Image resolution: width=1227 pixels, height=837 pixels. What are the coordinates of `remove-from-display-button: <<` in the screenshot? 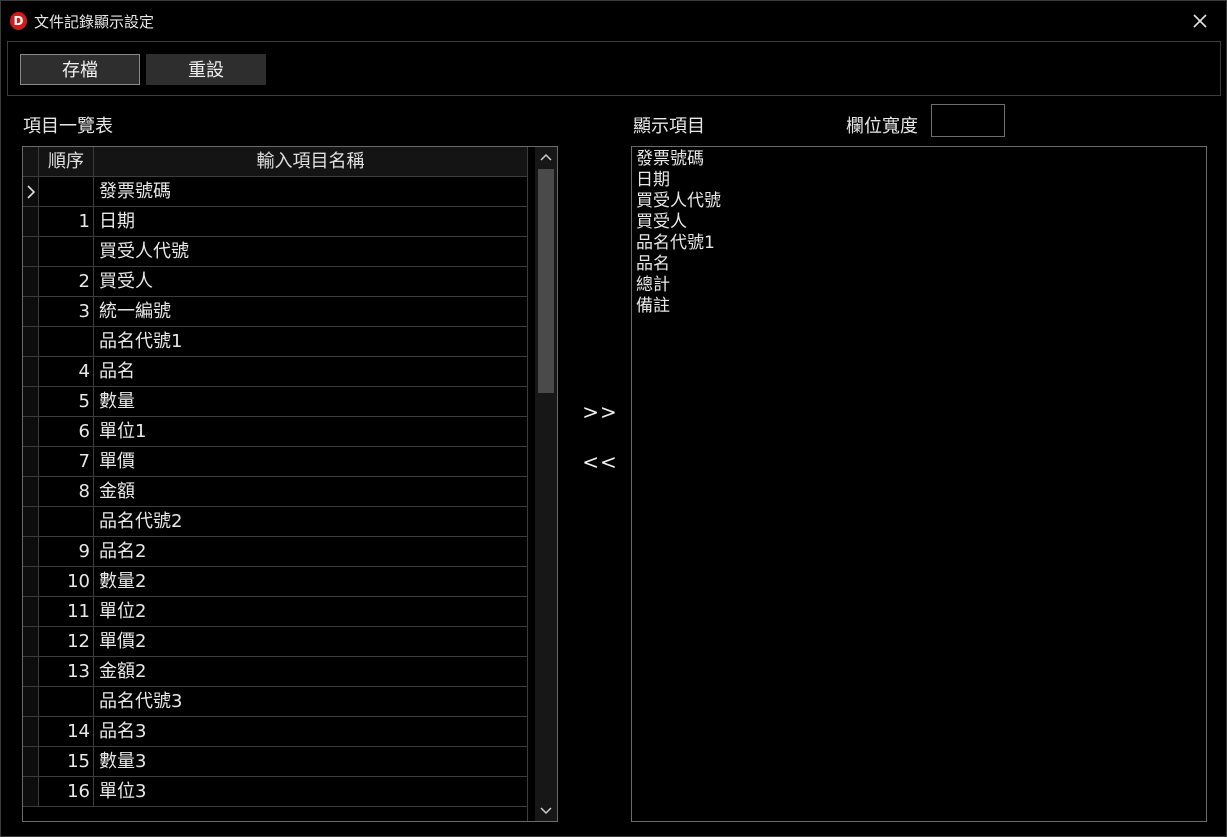 It's located at (600, 462).